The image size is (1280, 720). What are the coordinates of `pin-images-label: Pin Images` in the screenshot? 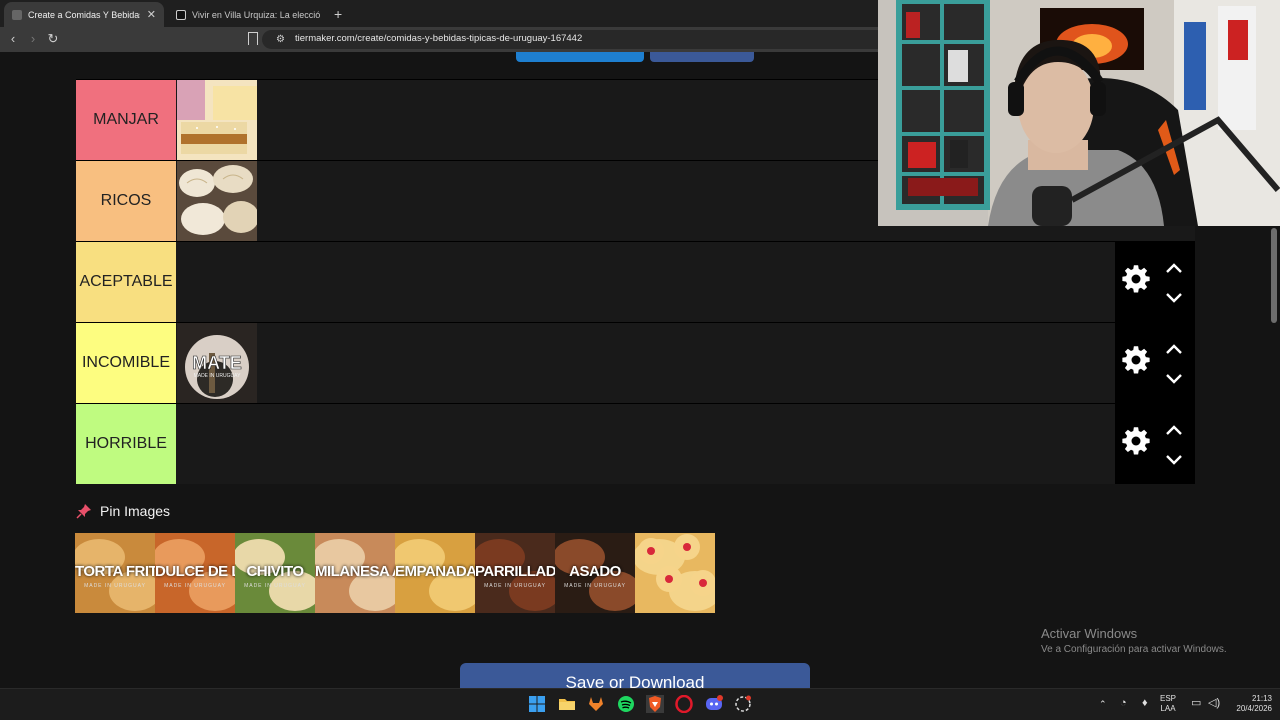 It's located at (135, 511).